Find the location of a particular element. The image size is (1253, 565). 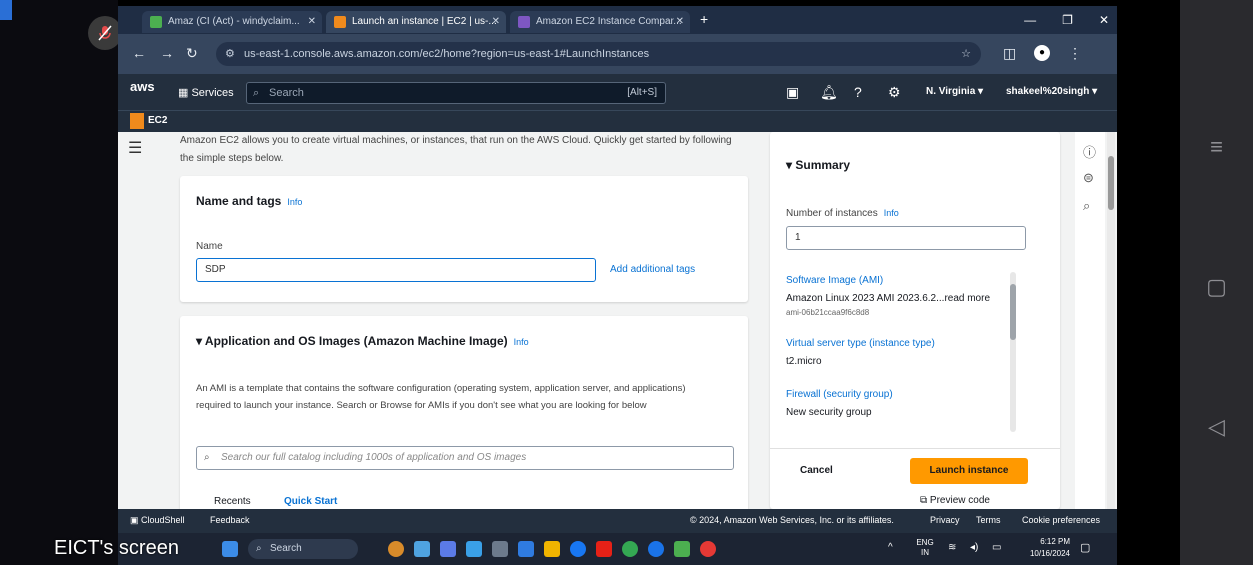

edge-icon is located at coordinates (656, 549).